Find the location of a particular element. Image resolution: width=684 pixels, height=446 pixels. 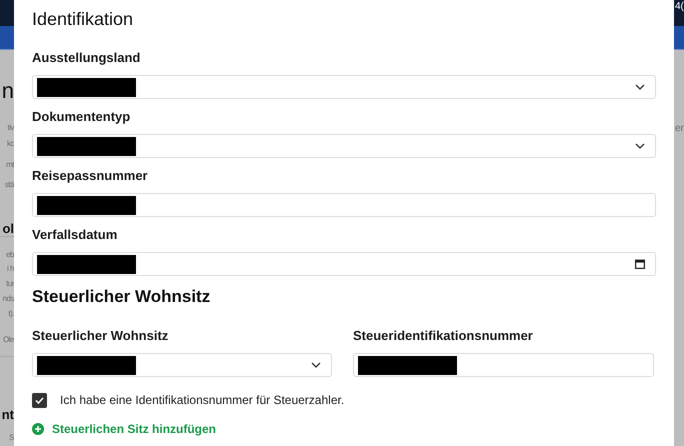

background-text: er is located at coordinates (679, 129).